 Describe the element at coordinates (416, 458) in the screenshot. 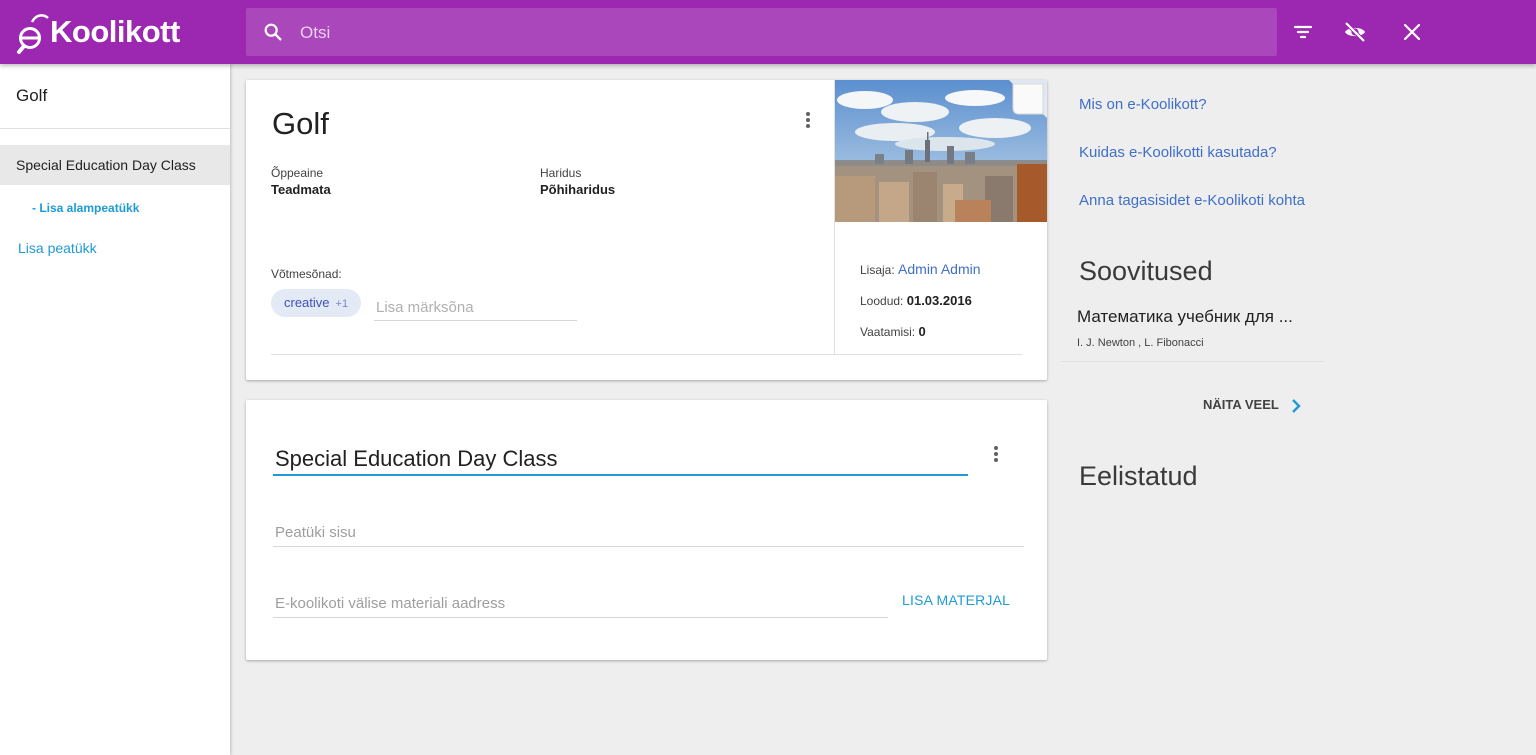

I see `chapter-title: Special Education Day Class` at that location.